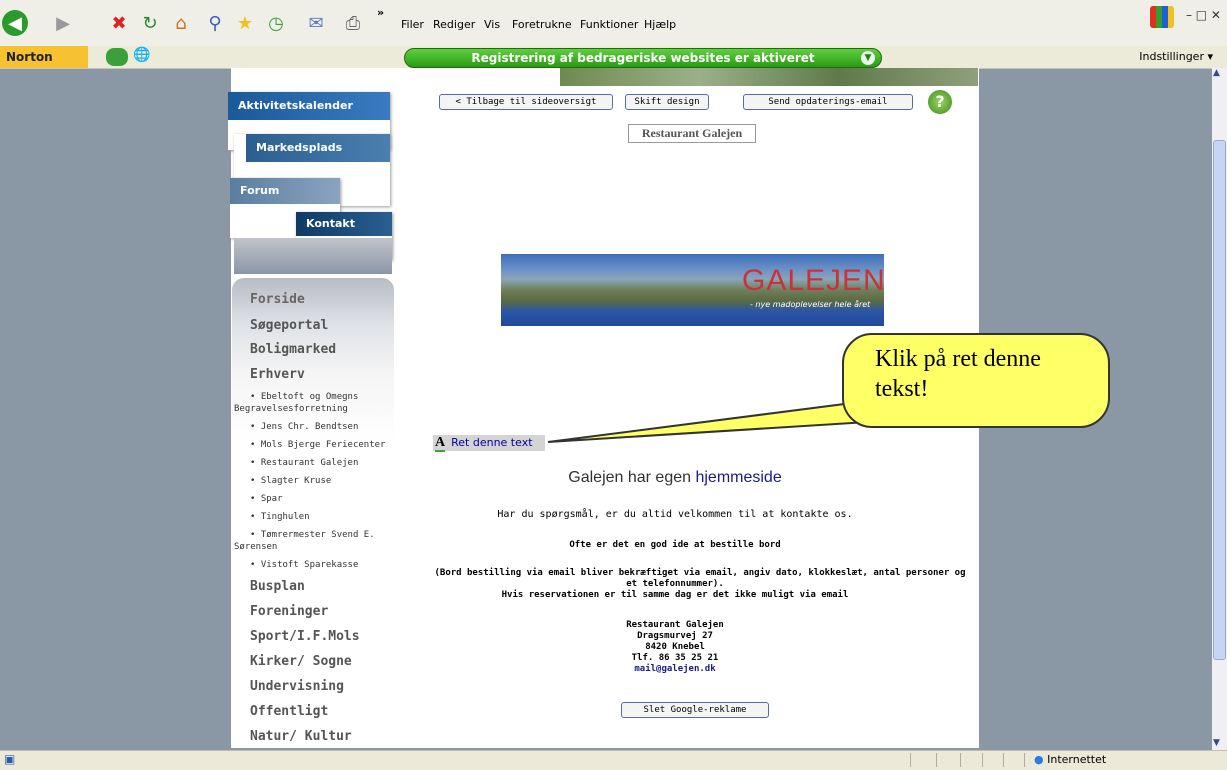 Image resolution: width=1227 pixels, height=770 pixels. What do you see at coordinates (1039, 759) in the screenshot?
I see `globe-icon: ●` at bounding box center [1039, 759].